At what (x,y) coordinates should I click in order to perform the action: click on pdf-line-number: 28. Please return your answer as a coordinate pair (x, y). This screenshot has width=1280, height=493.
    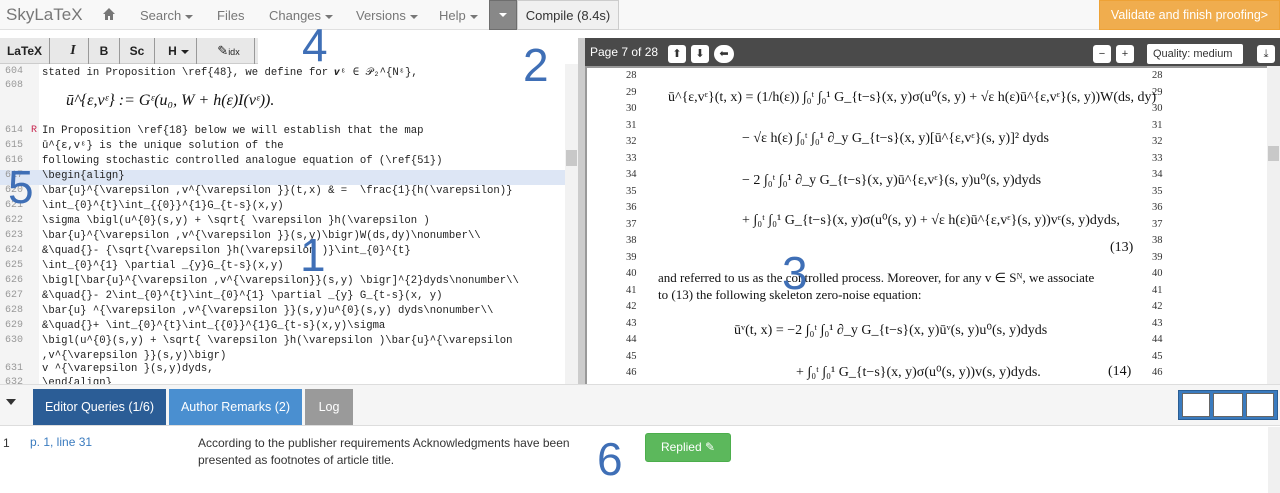
    Looking at the image, I should click on (1157, 75).